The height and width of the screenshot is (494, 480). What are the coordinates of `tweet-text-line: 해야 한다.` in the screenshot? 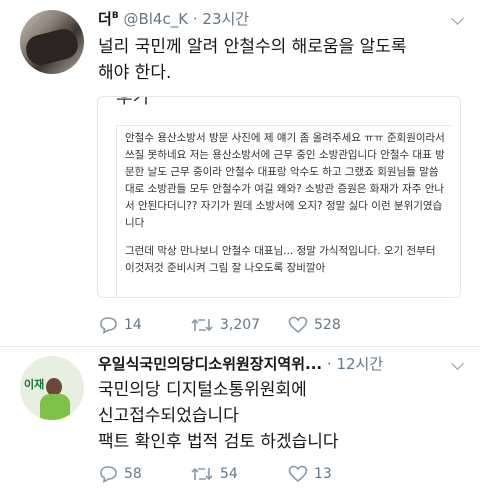 It's located at (135, 73).